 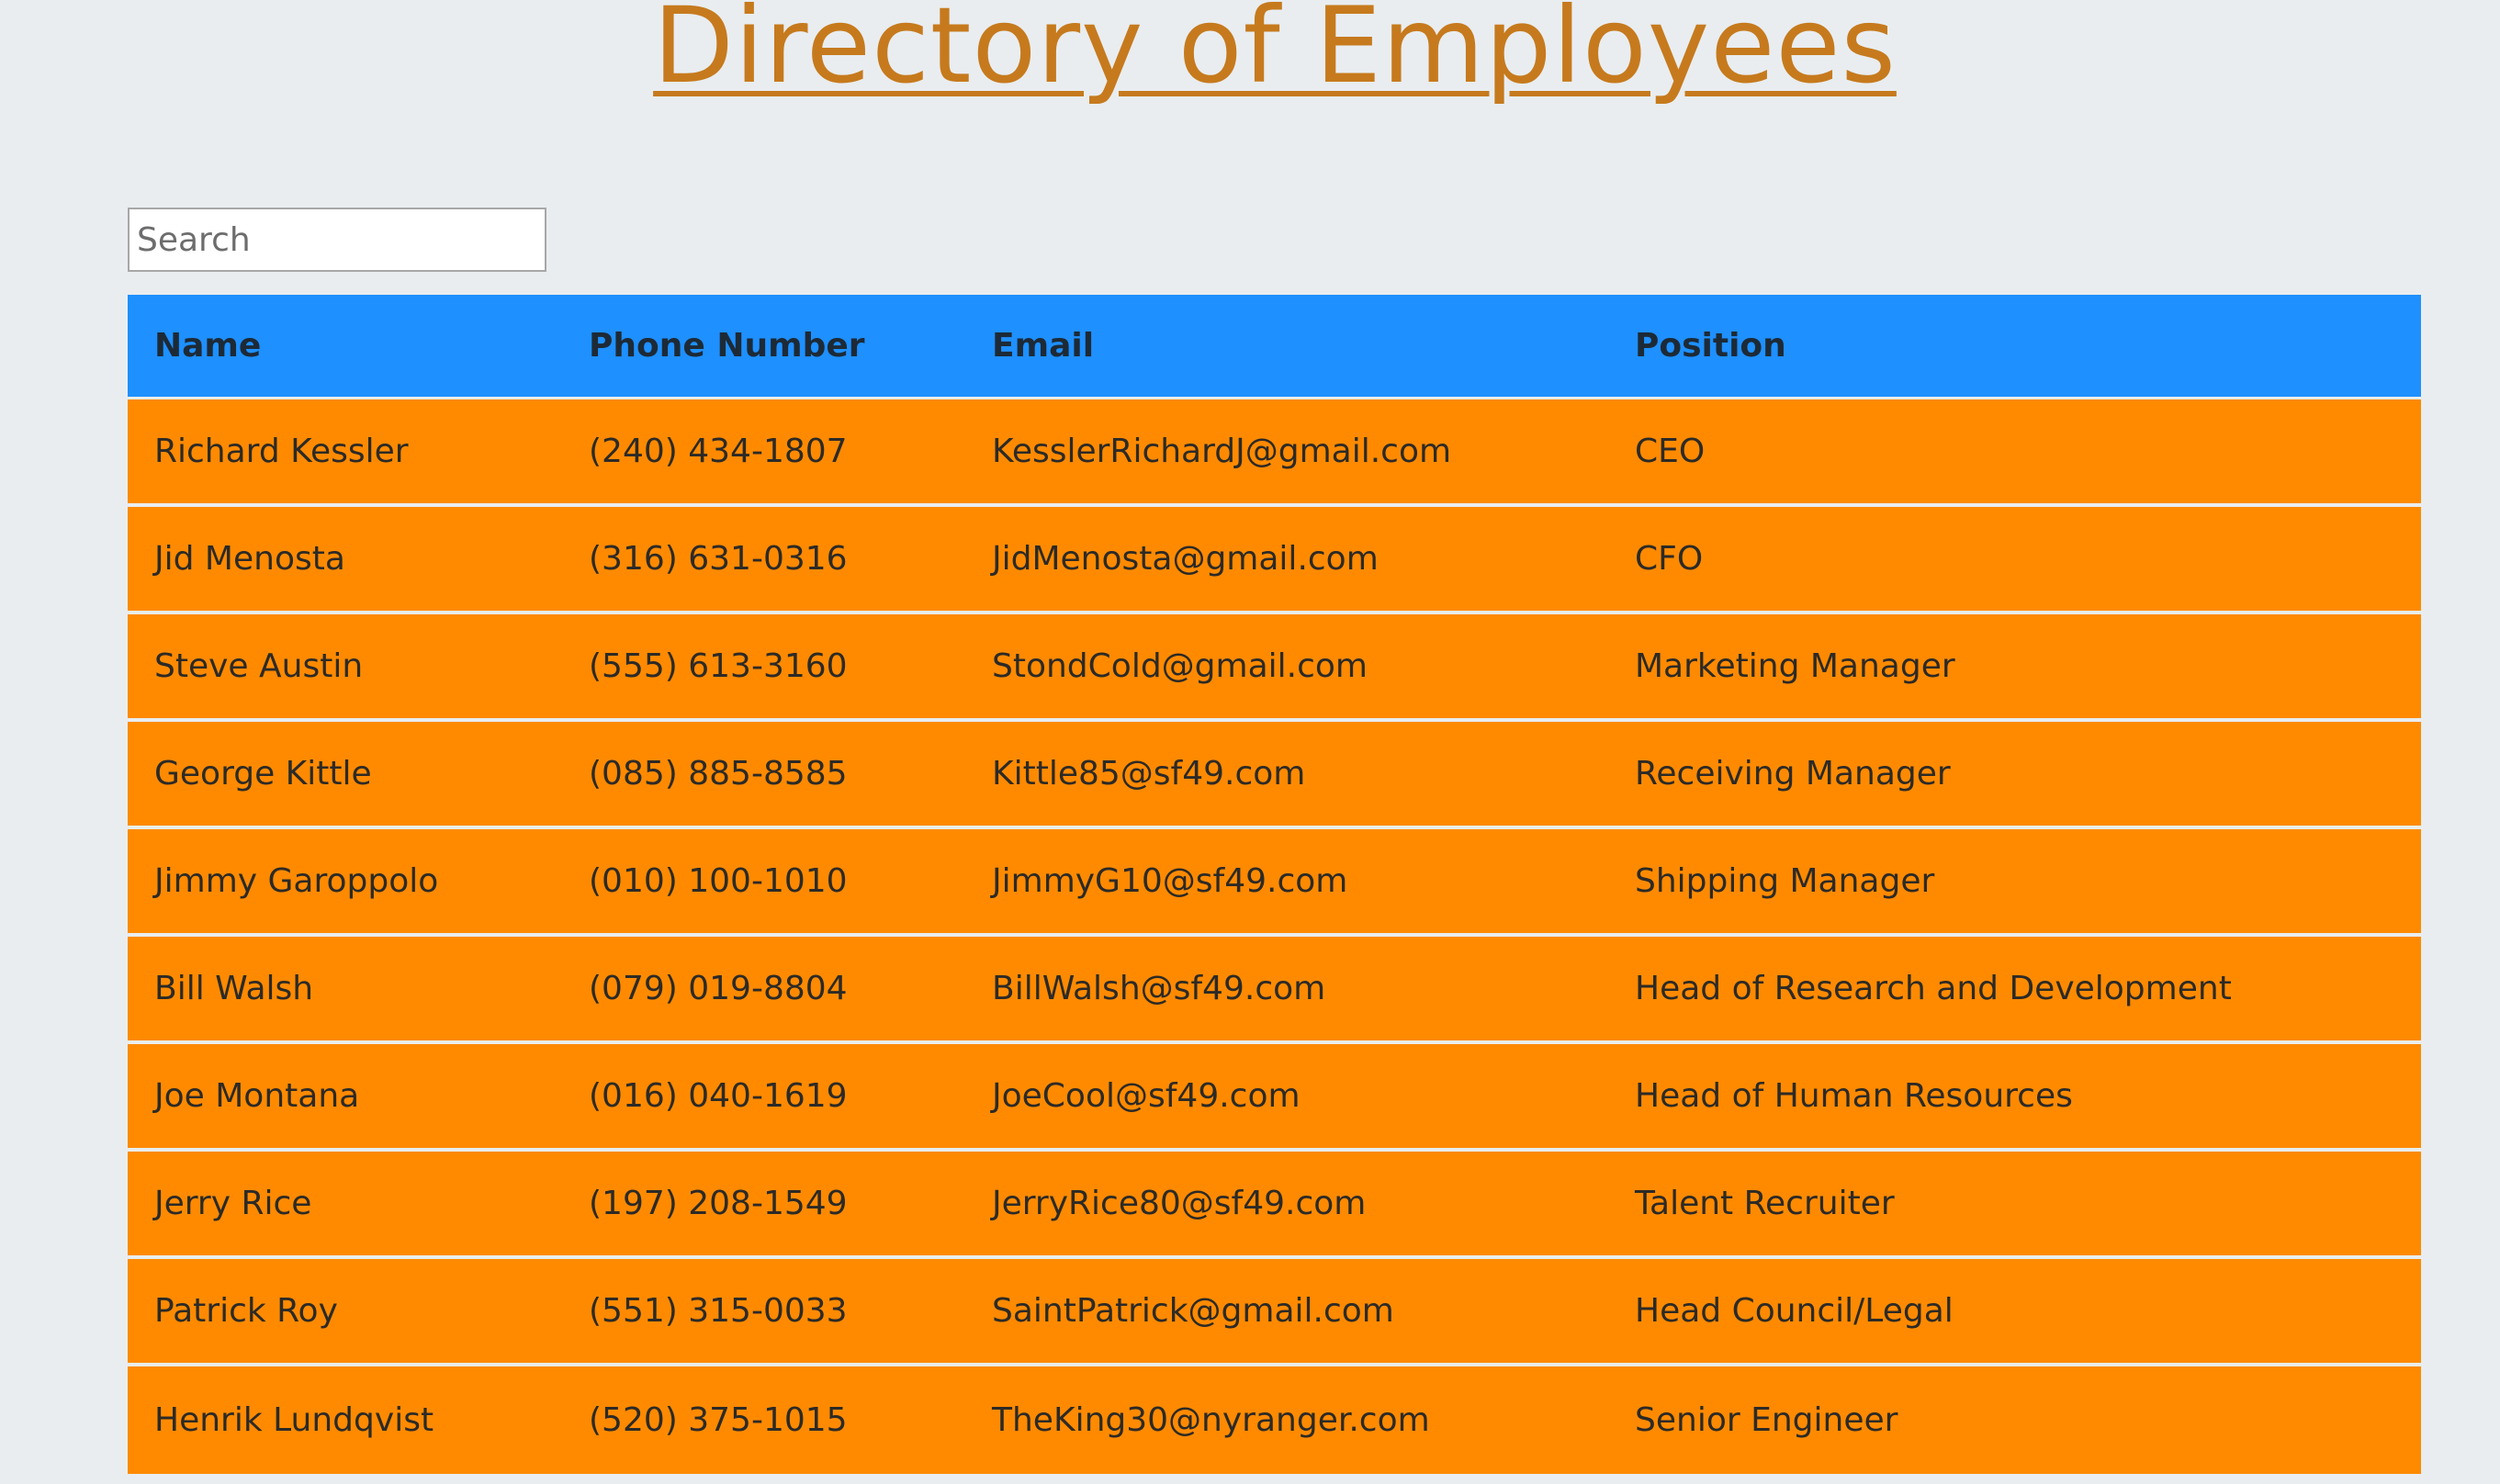 I want to click on cell-name: Richard Kessler, so click(x=345, y=453).